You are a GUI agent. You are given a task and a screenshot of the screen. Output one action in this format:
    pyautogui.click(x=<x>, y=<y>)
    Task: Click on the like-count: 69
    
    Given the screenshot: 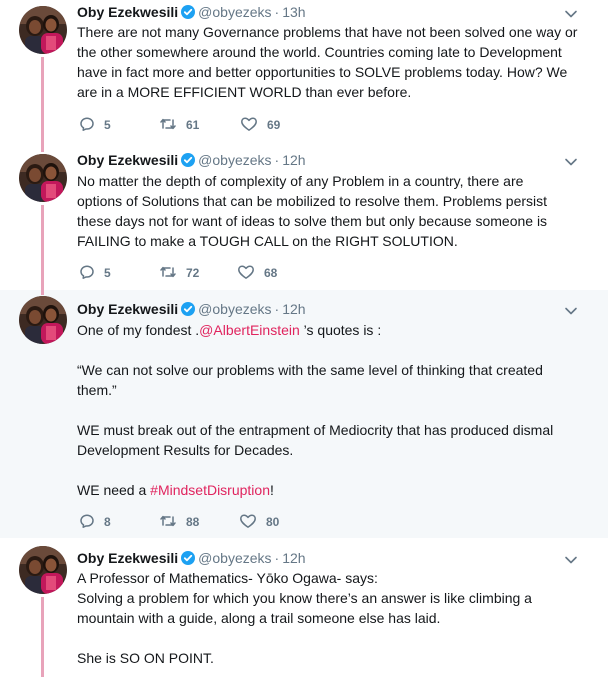 What is the action you would take?
    pyautogui.click(x=274, y=125)
    